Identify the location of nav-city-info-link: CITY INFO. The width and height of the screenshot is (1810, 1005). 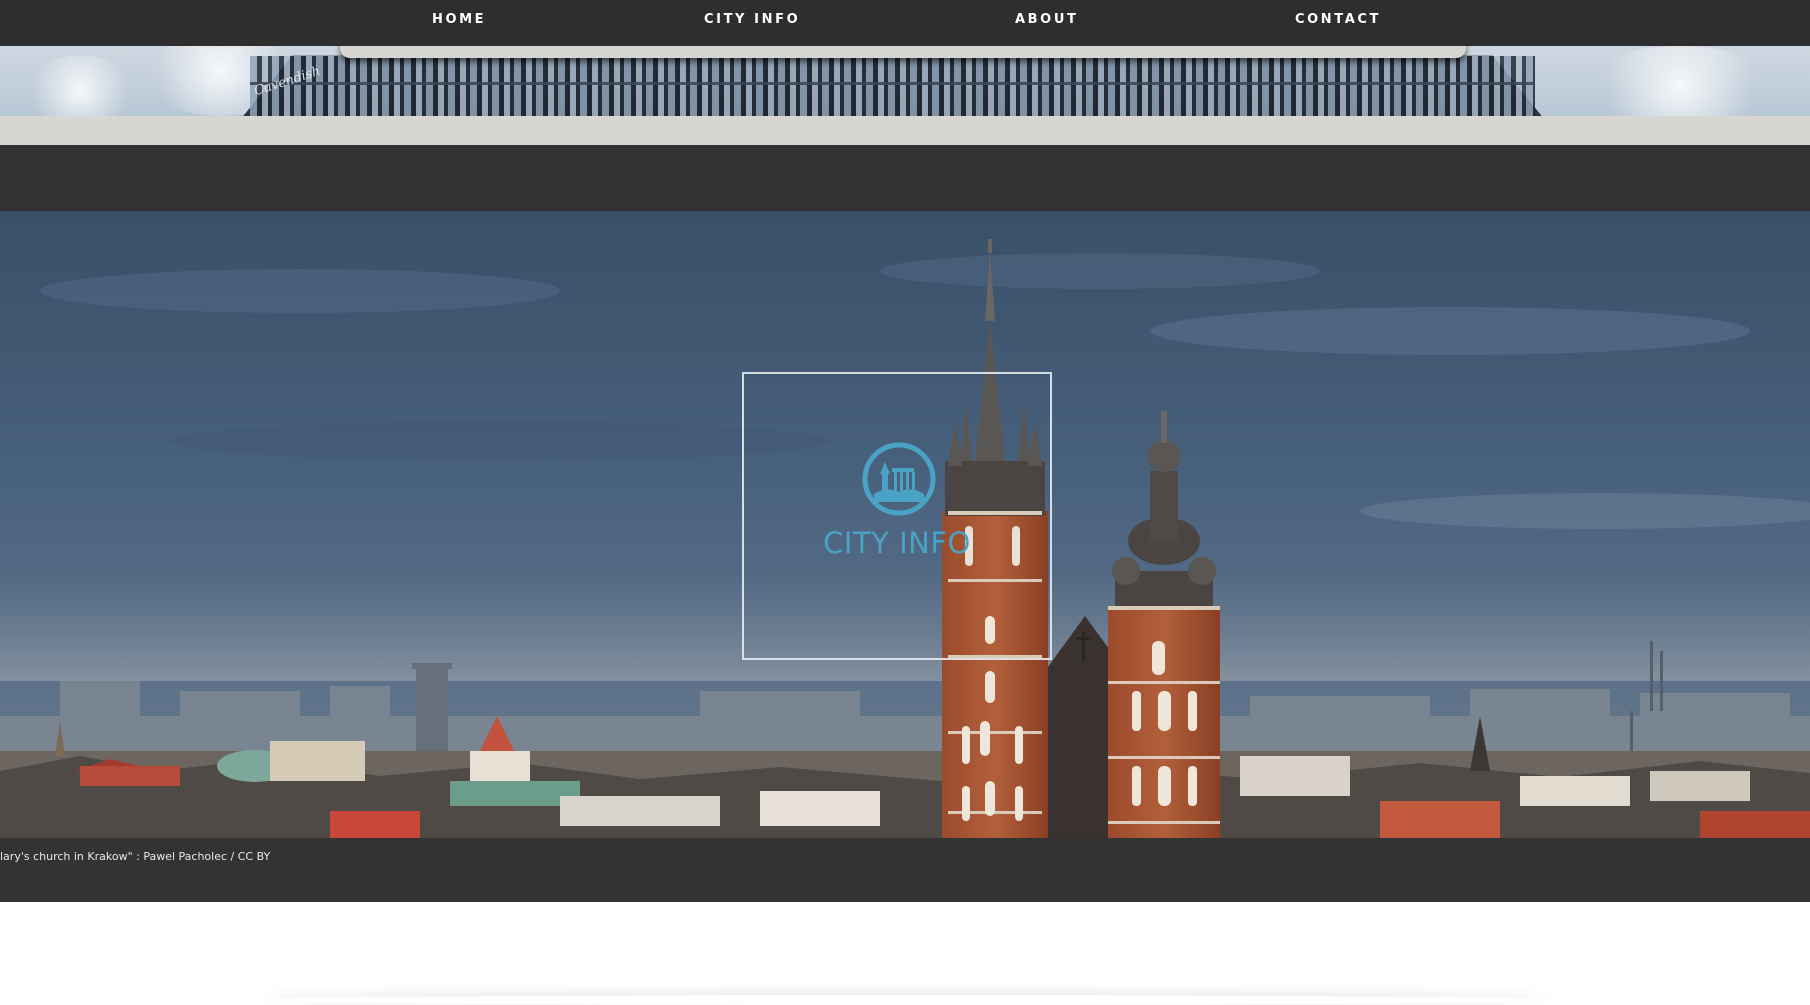
(752, 21).